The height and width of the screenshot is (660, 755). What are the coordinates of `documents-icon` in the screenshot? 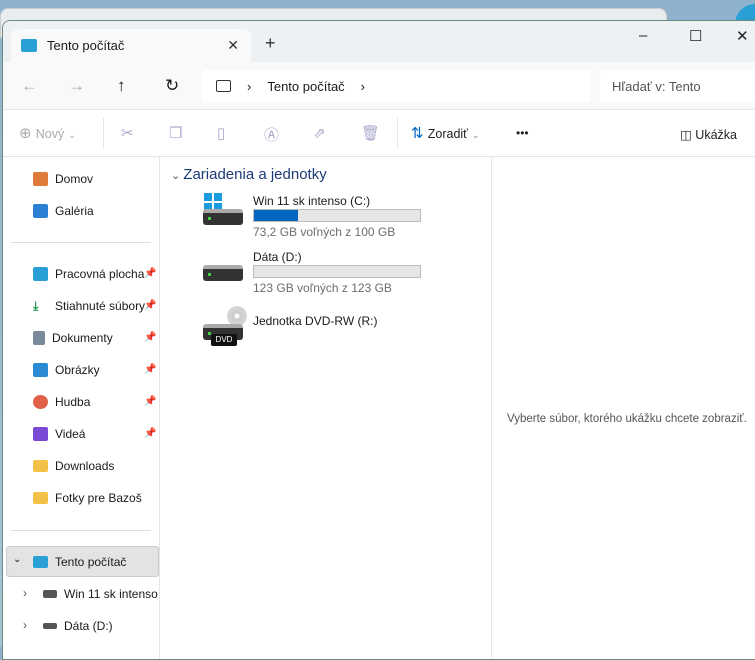 It's located at (39, 338).